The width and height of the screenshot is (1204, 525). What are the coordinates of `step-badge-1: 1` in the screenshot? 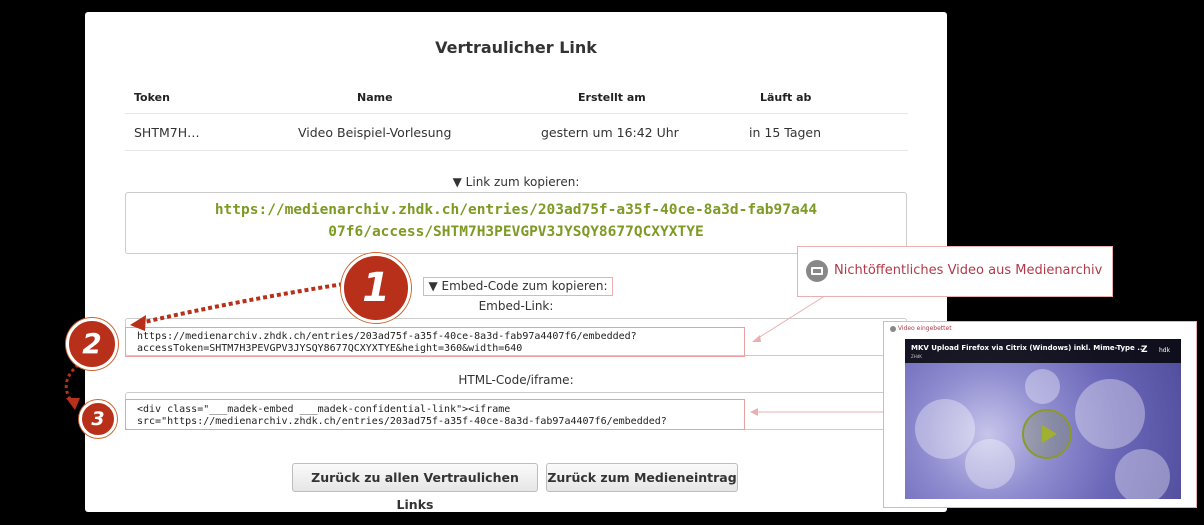 It's located at (376, 288).